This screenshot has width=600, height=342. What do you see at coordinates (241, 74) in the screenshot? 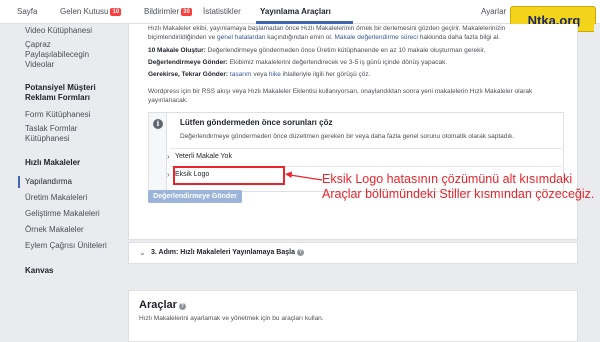
I see `tasarim-link: tasarım` at bounding box center [241, 74].